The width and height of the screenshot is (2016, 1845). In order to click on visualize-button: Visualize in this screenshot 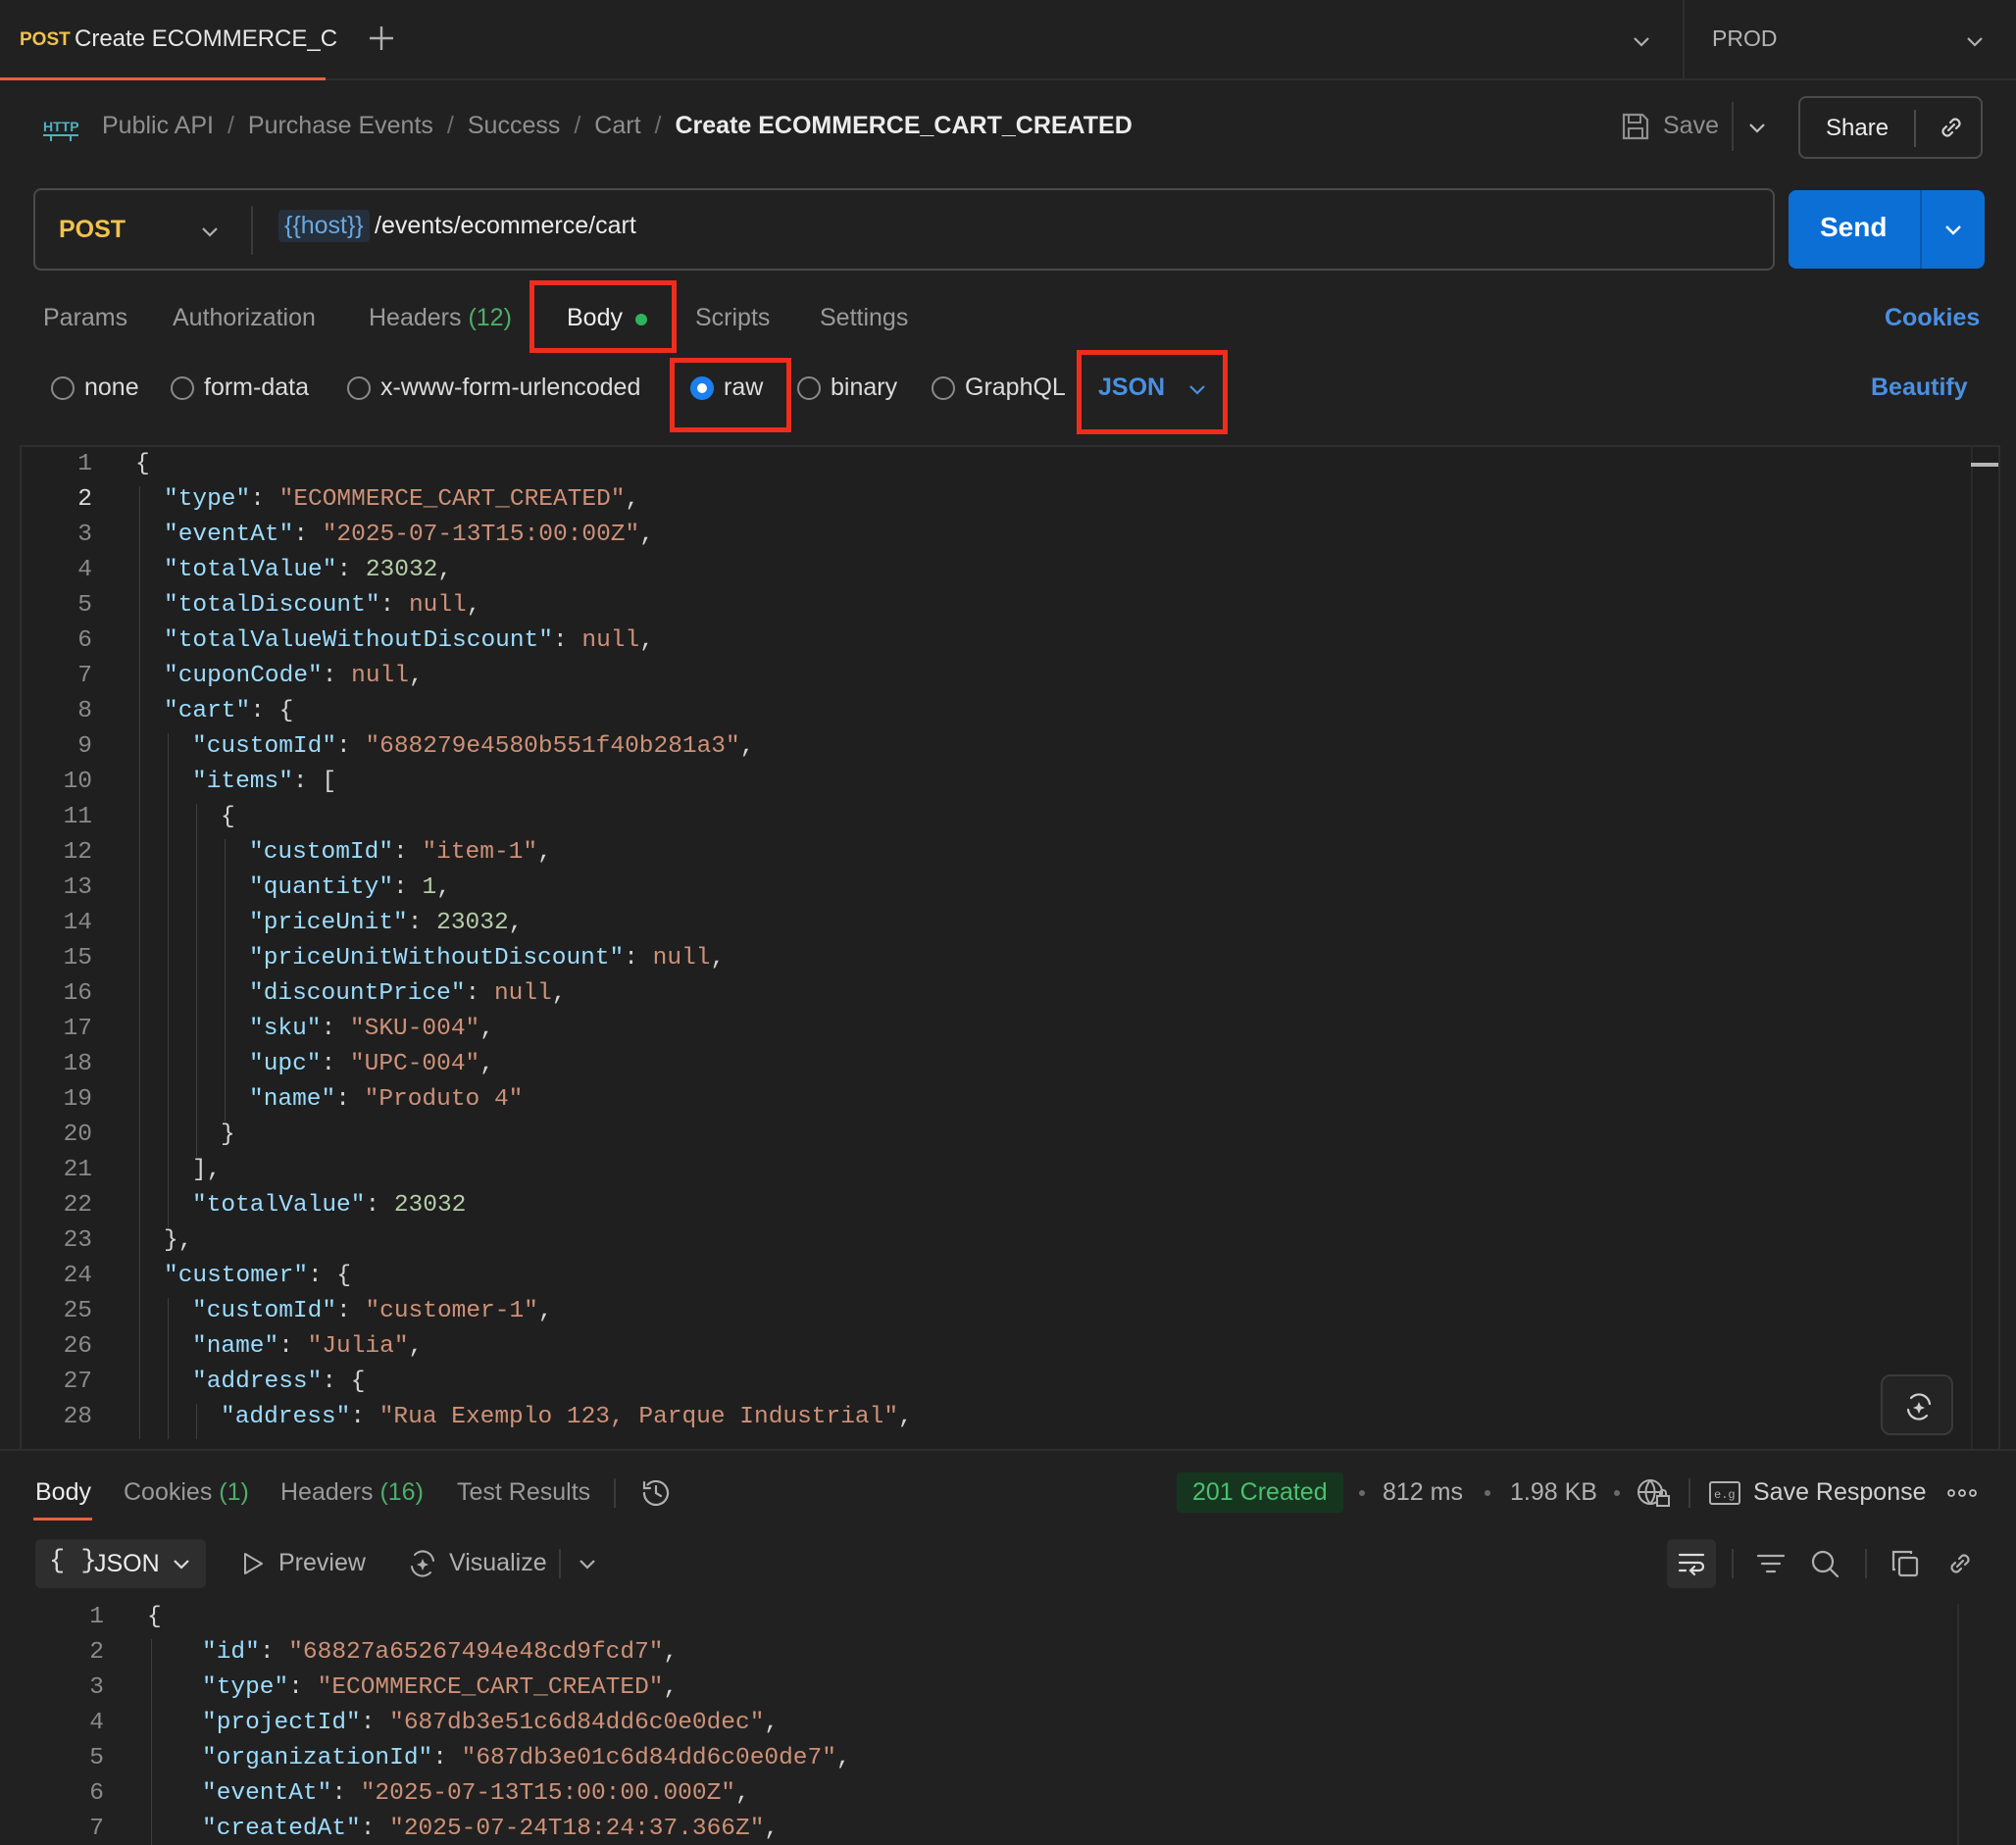, I will do `click(498, 1563)`.